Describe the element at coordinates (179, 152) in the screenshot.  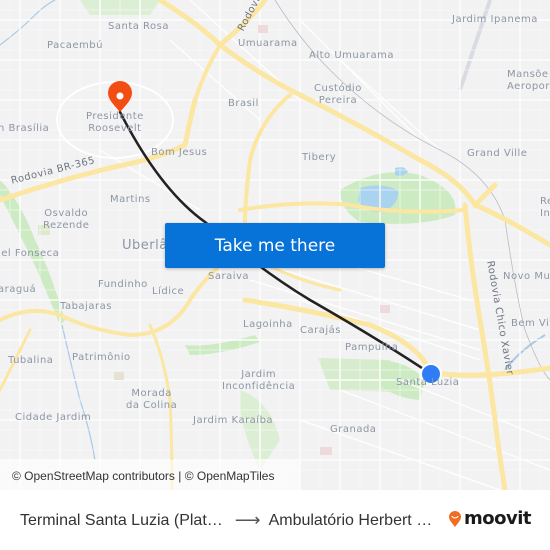
I see `label-bom-jesus: Bom Jesus` at that location.